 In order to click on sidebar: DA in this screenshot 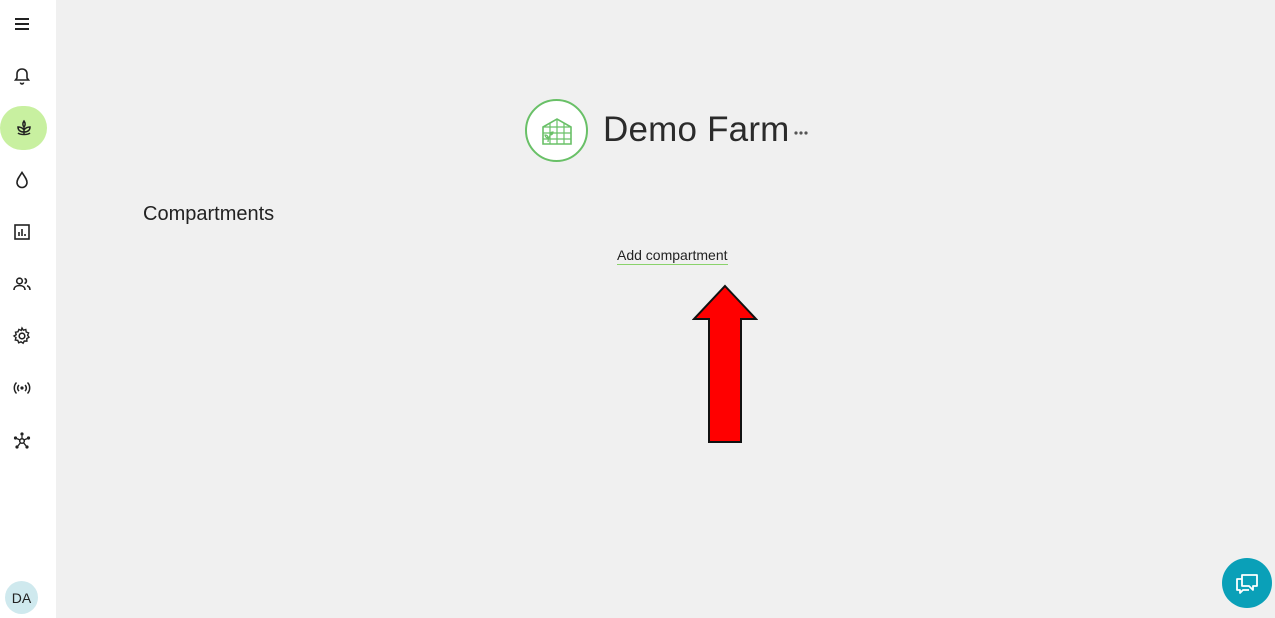, I will do `click(28, 309)`.